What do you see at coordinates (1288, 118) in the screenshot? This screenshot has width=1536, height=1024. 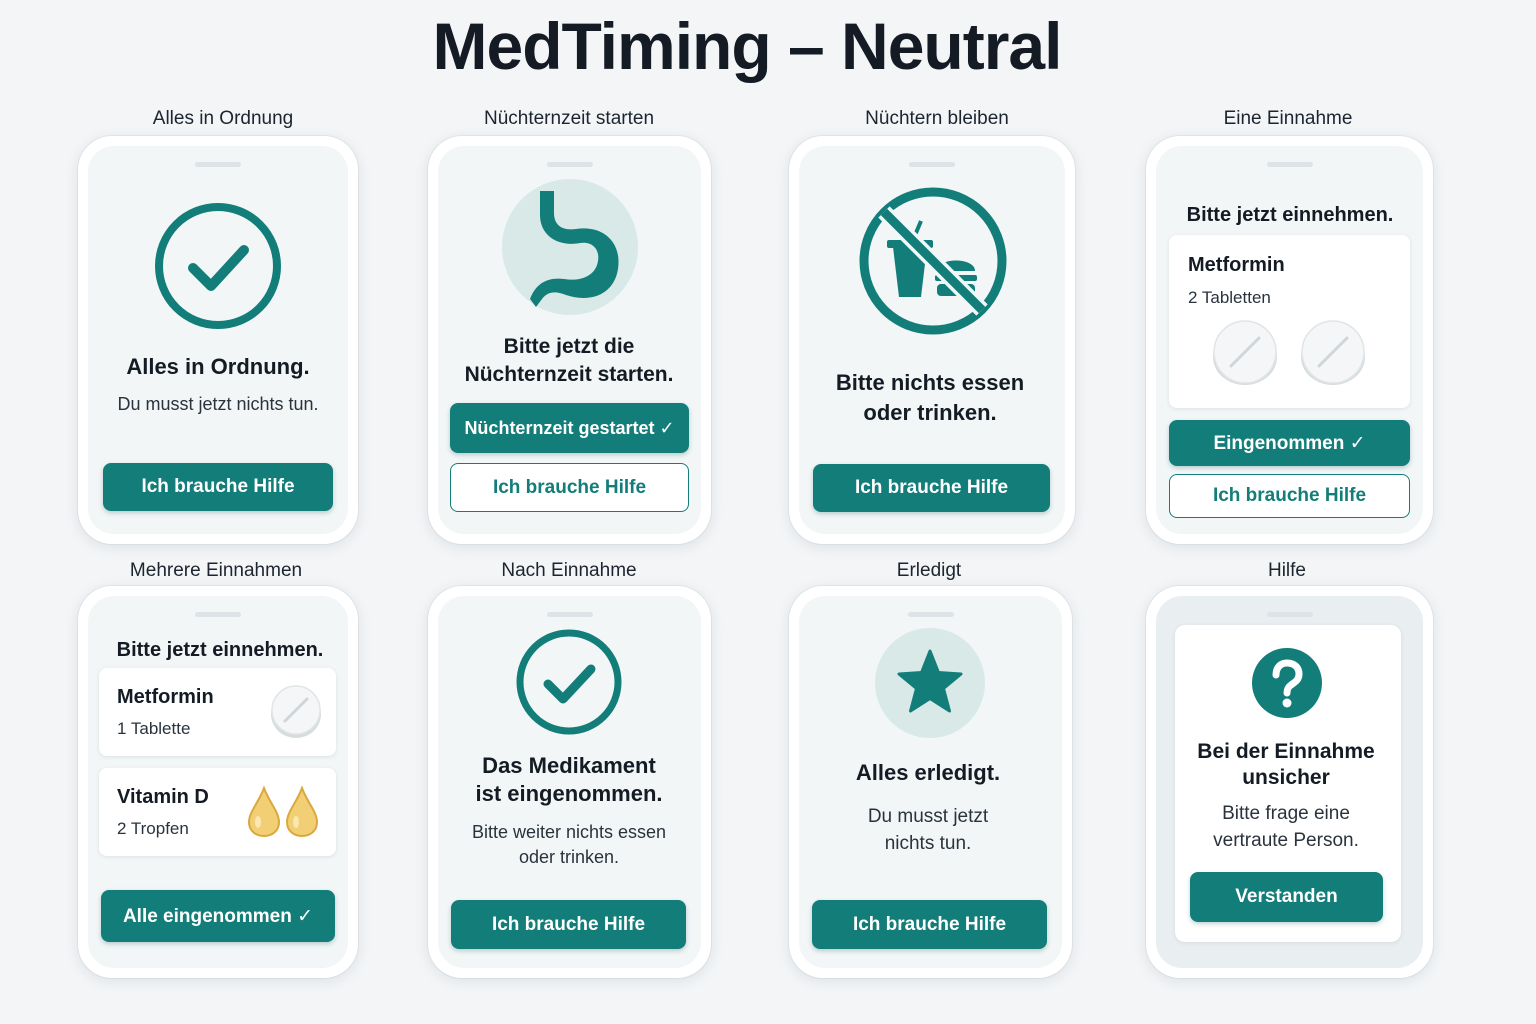 I see `screen-label: Eine Einnahme` at bounding box center [1288, 118].